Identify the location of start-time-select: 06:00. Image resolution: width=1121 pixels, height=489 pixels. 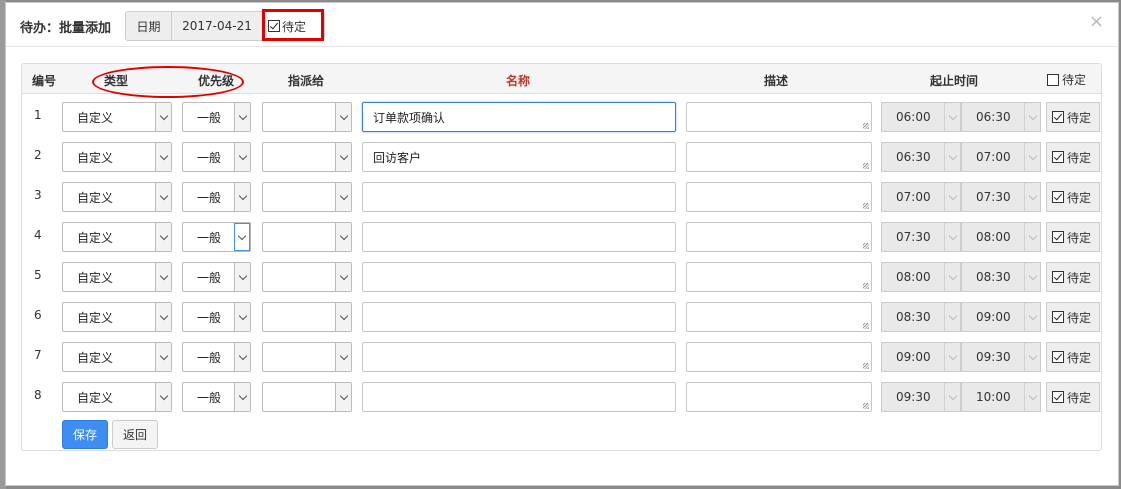
(921, 117).